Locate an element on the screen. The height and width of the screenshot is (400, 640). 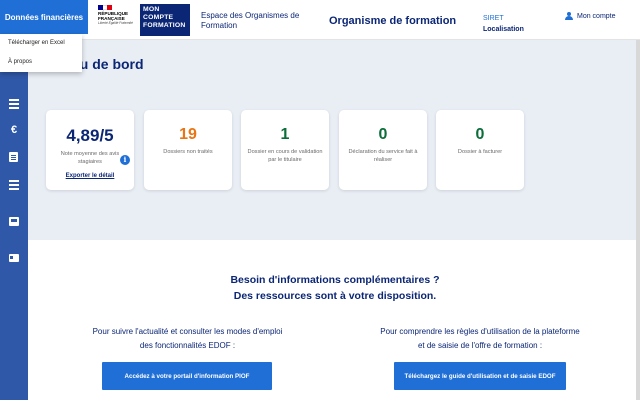
card-label: Déclaration du service fait à réaliser is located at coordinates (383, 156).